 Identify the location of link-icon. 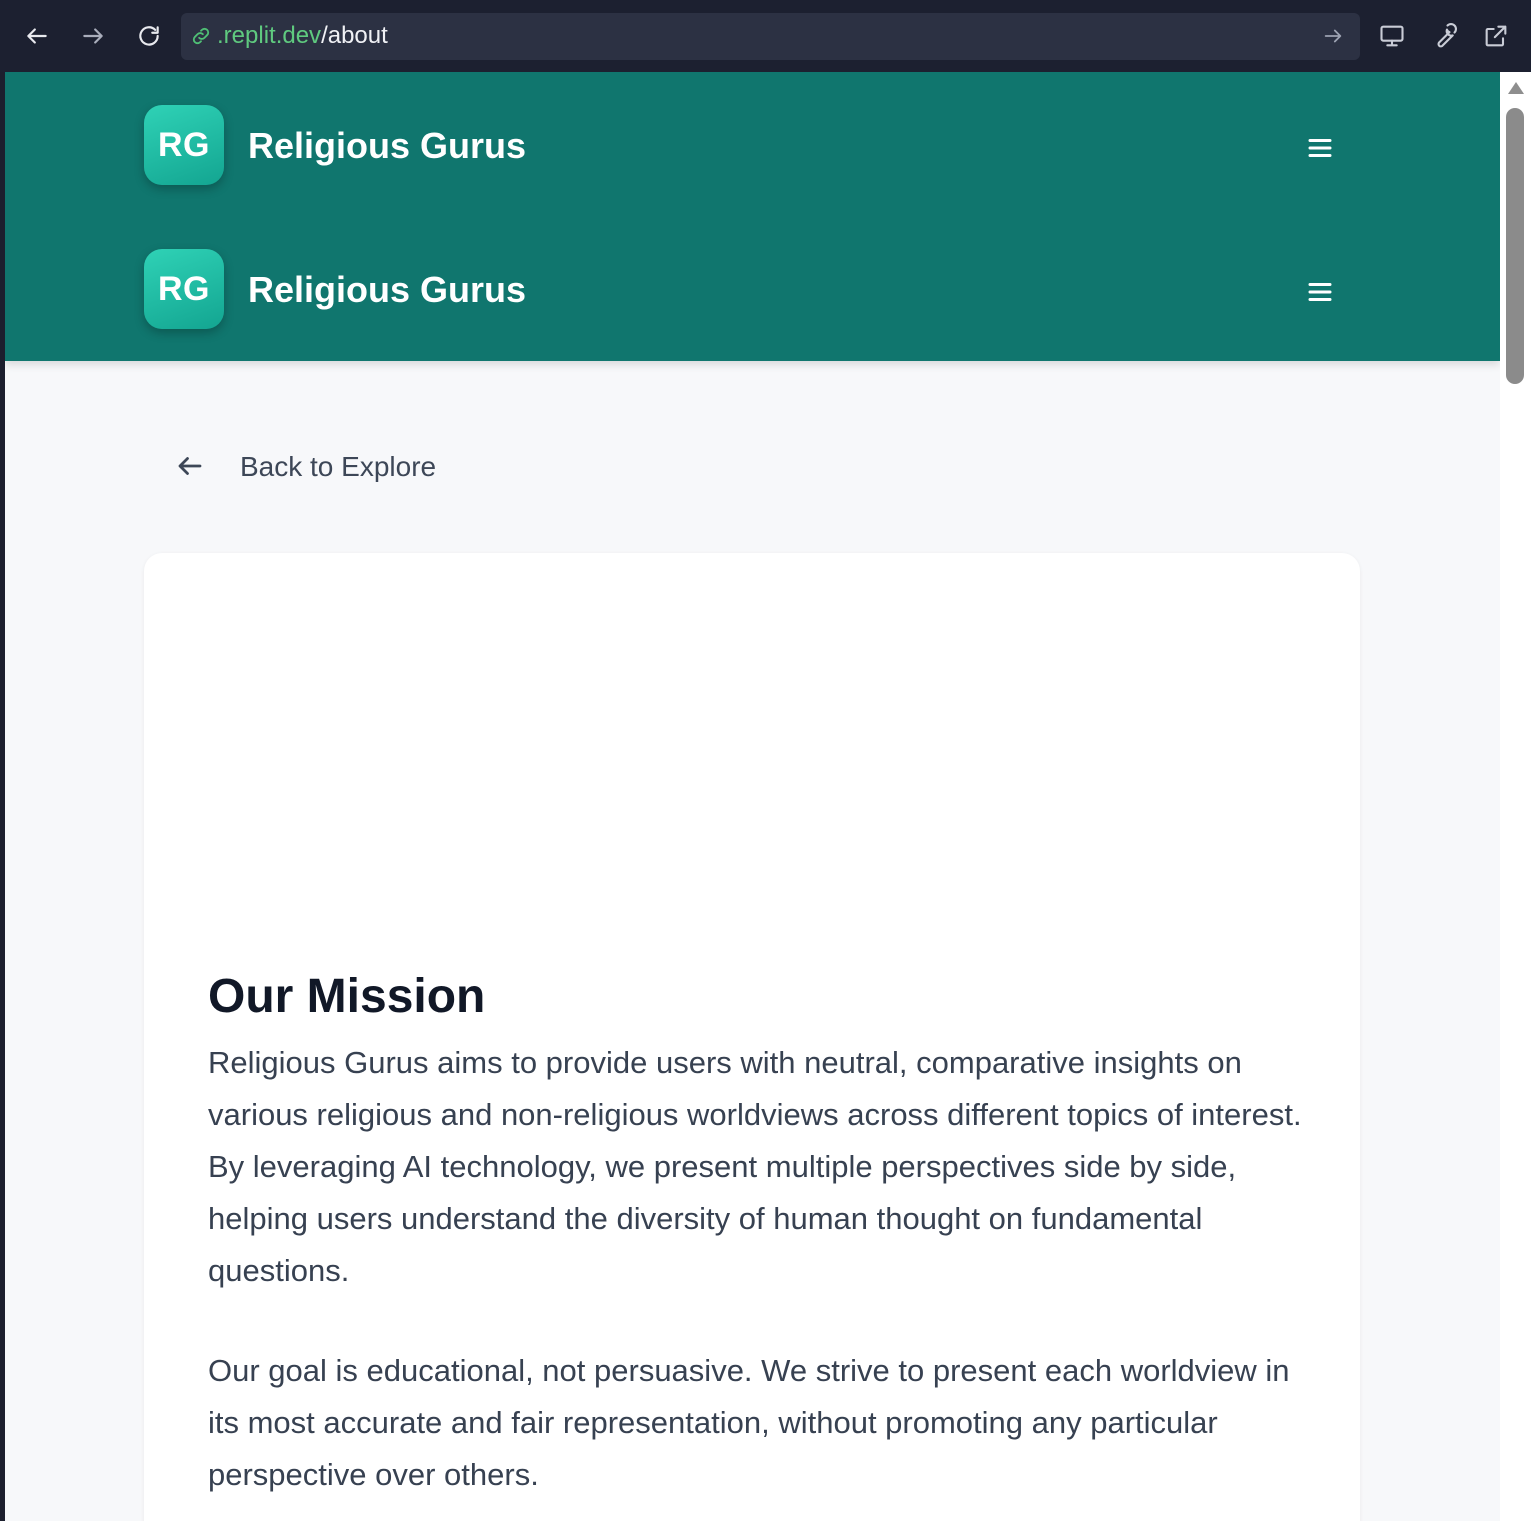
(202, 37).